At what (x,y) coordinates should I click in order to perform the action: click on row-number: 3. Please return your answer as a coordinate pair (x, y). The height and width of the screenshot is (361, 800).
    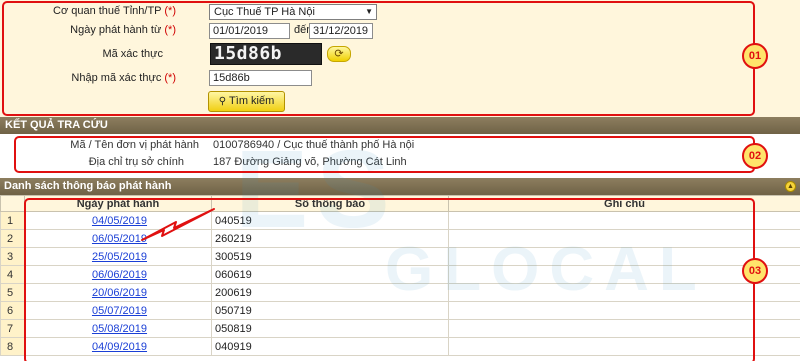
    Looking at the image, I should click on (12, 256).